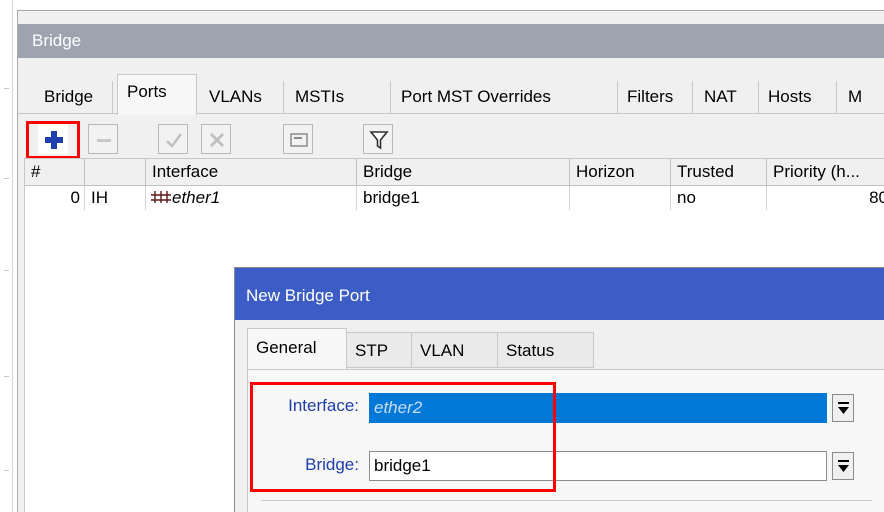 The height and width of the screenshot is (512, 884). What do you see at coordinates (719, 198) in the screenshot?
I see `row-trusted: no` at bounding box center [719, 198].